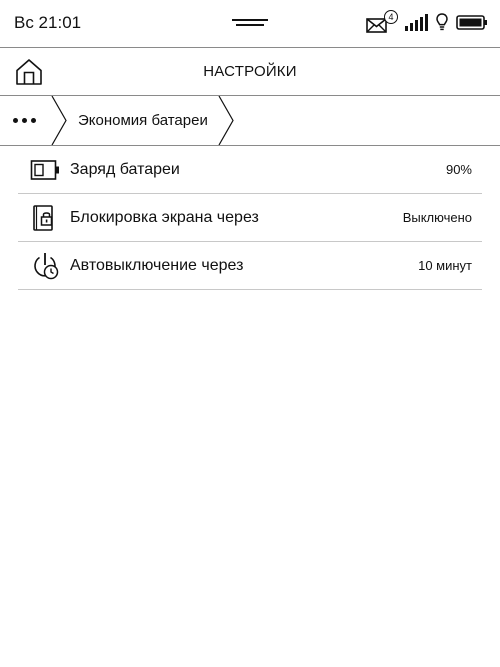 The image size is (500, 667). What do you see at coordinates (157, 265) in the screenshot?
I see `setting-label: Автовыключение через` at bounding box center [157, 265].